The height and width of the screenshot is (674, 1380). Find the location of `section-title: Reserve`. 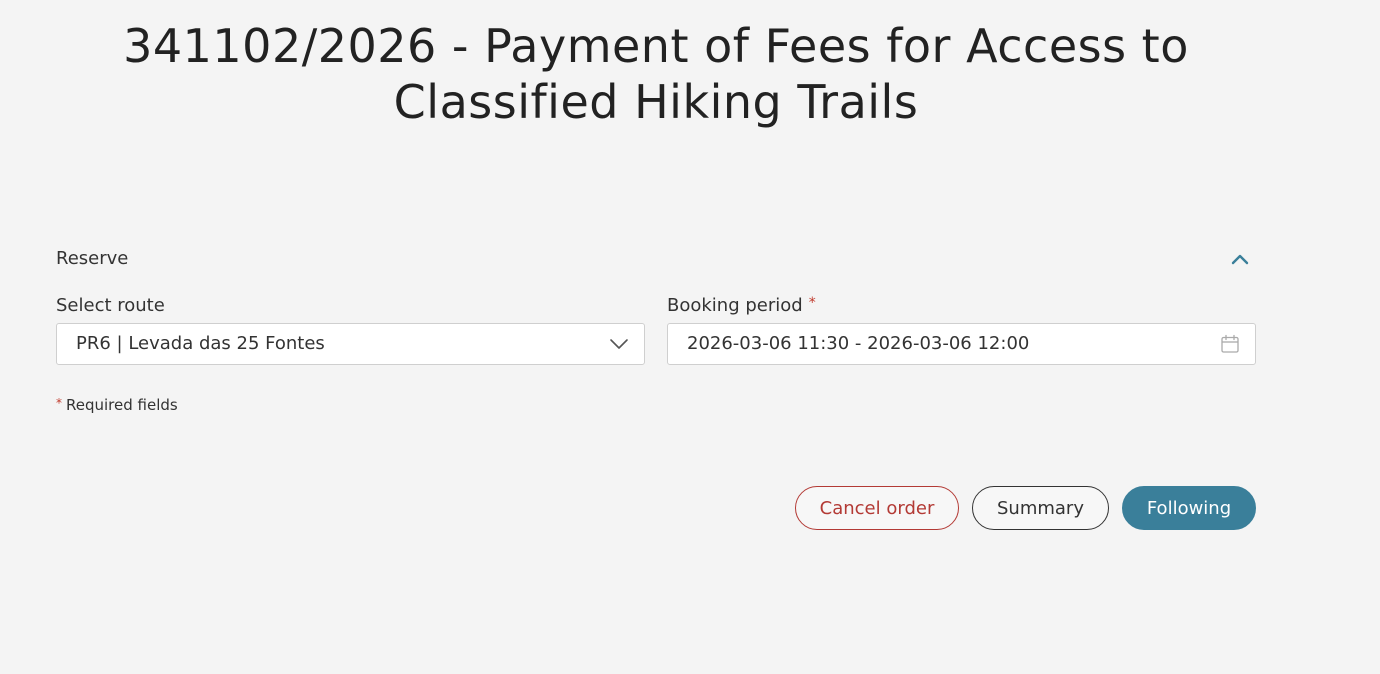

section-title: Reserve is located at coordinates (92, 258).